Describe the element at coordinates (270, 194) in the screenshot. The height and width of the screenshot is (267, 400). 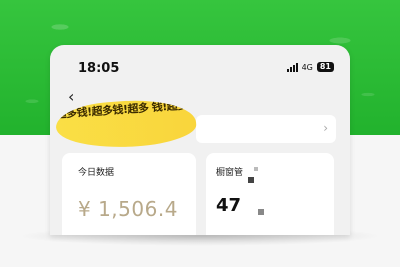
I see `window-card: 橱窗管 47` at that location.